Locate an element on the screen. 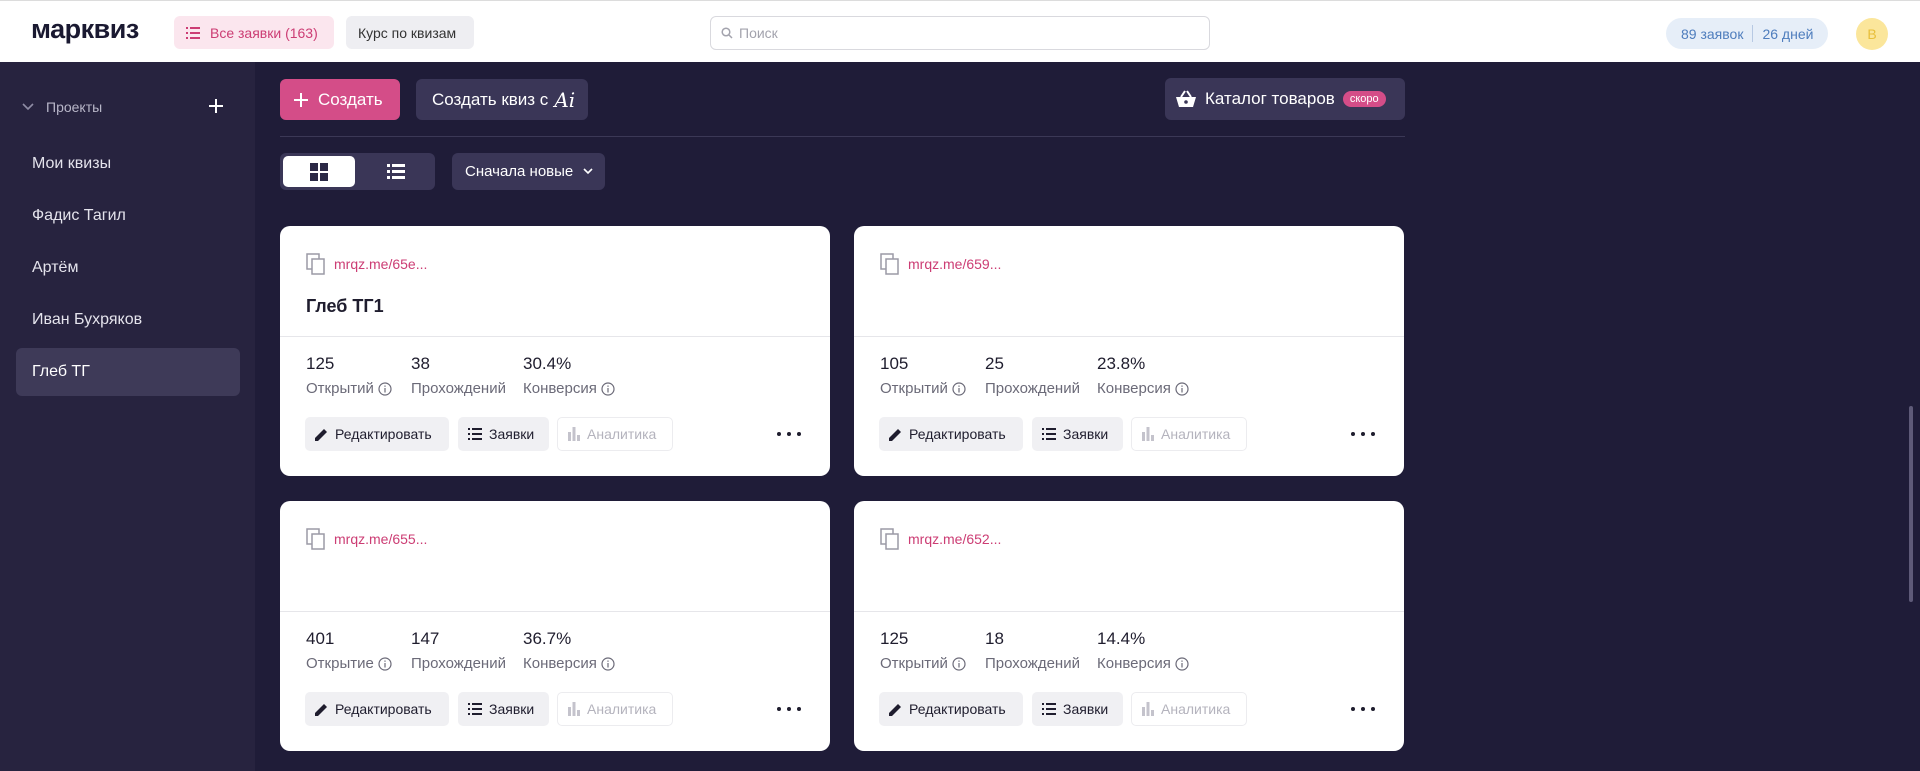 Image resolution: width=1920 pixels, height=771 pixels. create-label: Создать is located at coordinates (350, 99).